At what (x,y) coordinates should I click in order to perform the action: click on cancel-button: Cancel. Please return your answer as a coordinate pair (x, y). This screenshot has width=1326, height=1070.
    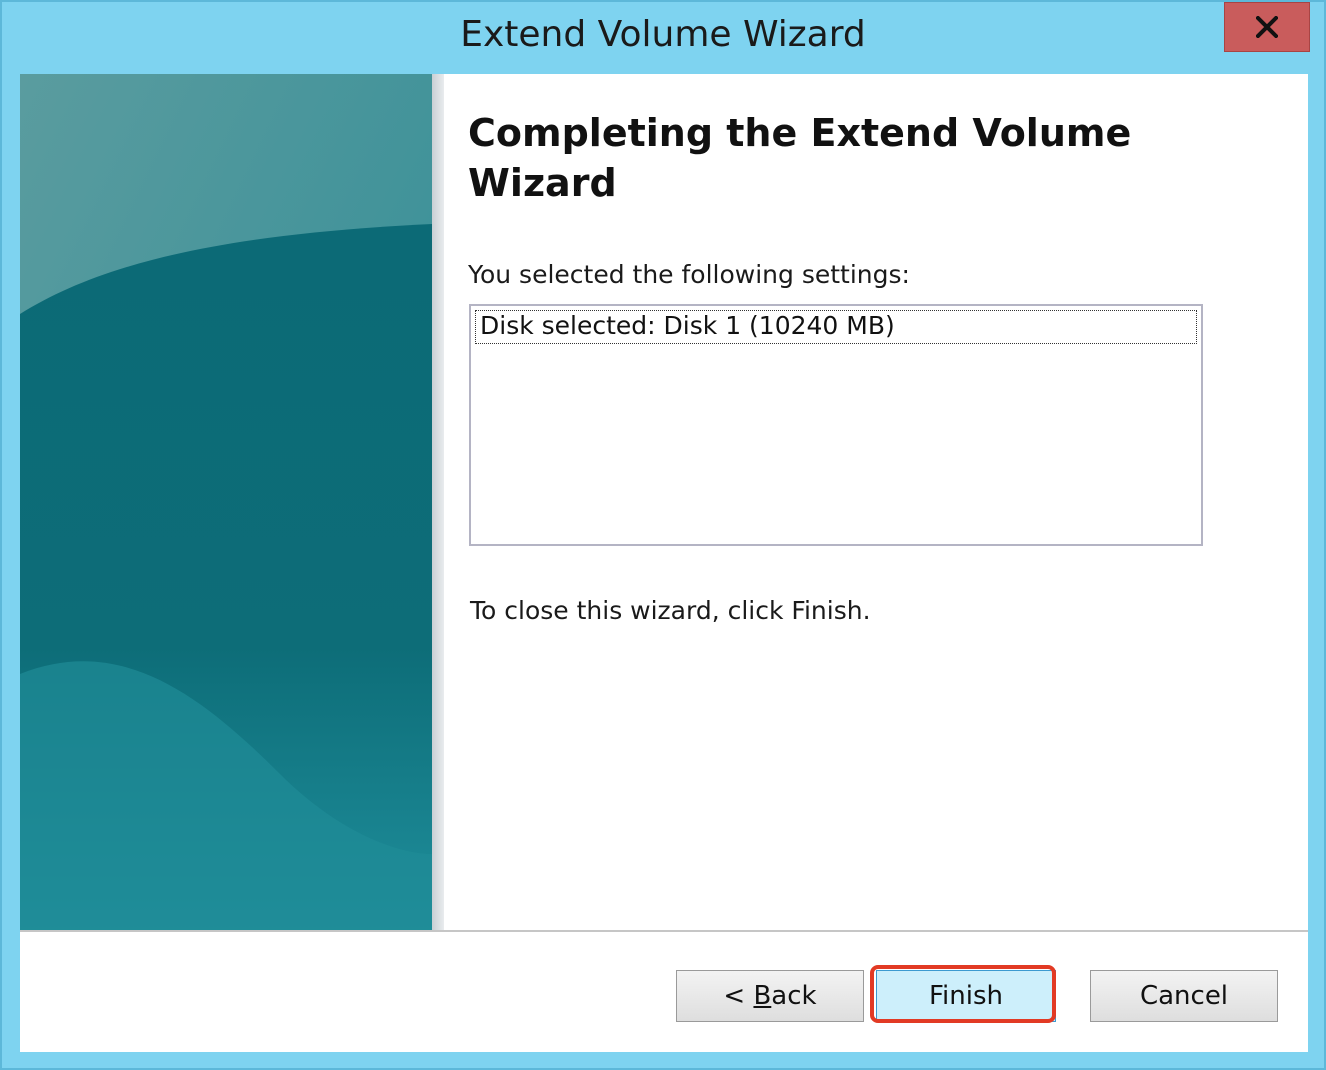
    Looking at the image, I should click on (1184, 996).